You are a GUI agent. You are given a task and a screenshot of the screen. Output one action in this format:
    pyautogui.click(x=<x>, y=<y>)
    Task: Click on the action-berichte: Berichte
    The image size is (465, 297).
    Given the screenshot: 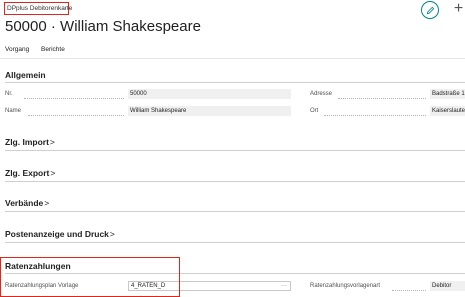 What is the action you would take?
    pyautogui.click(x=53, y=49)
    